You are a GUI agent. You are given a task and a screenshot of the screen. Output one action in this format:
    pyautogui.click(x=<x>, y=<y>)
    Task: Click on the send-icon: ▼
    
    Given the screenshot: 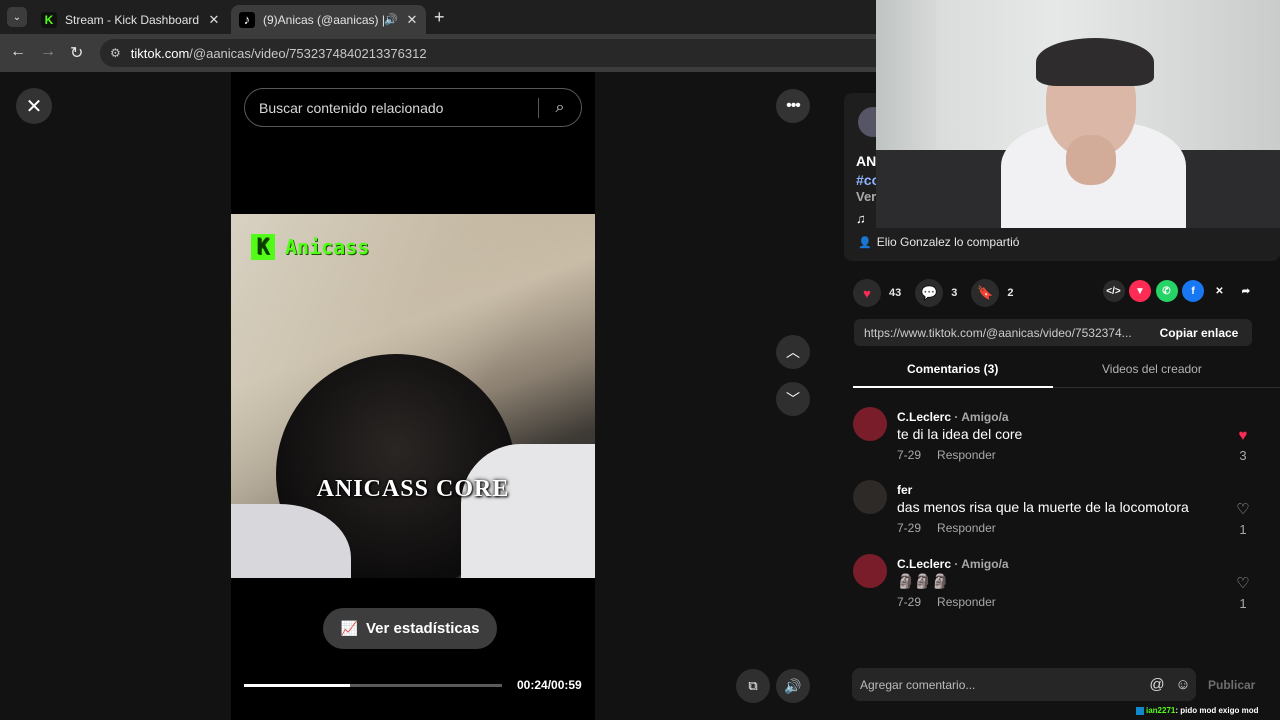 What is the action you would take?
    pyautogui.click(x=1140, y=291)
    